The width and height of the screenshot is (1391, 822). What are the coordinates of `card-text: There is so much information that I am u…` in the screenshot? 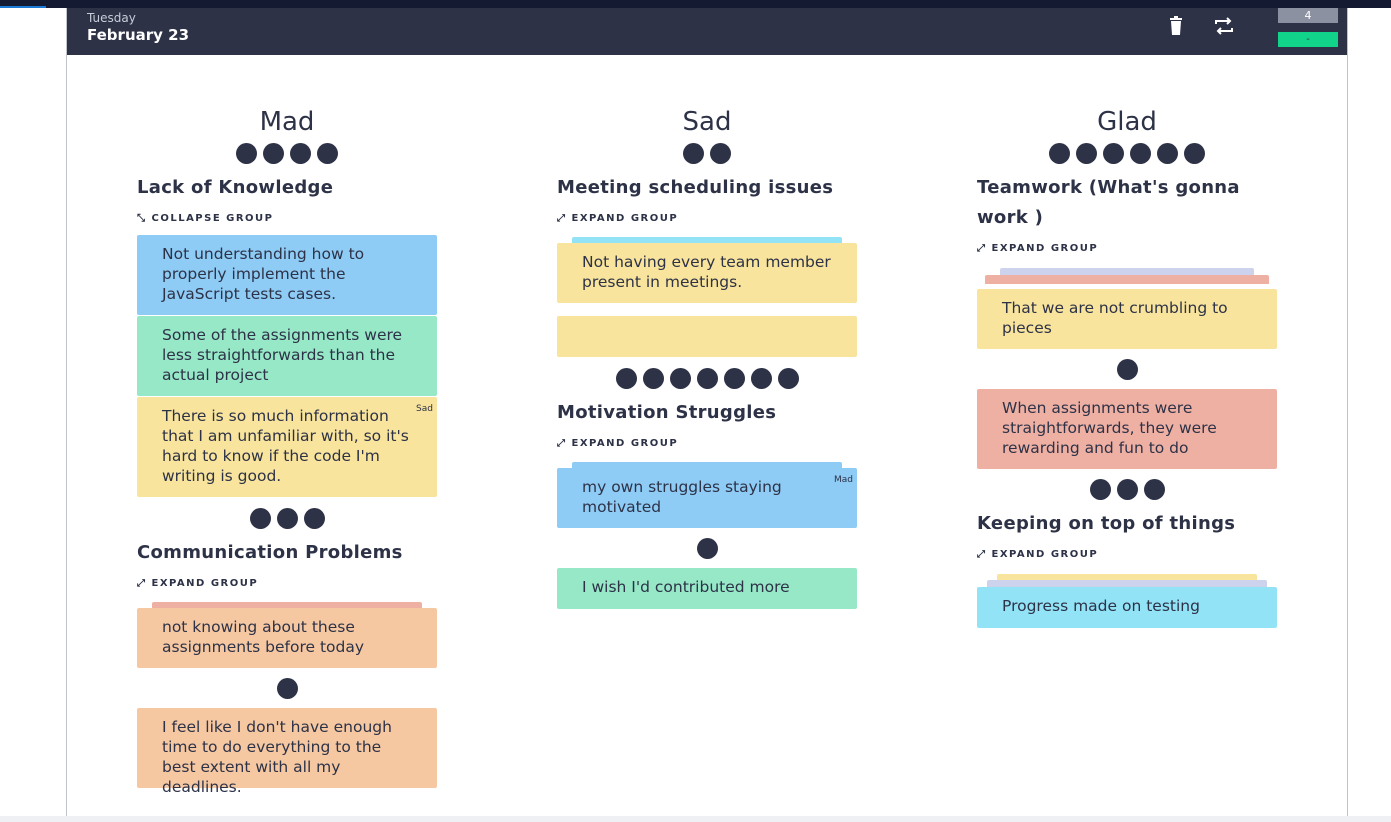 It's located at (285, 446).